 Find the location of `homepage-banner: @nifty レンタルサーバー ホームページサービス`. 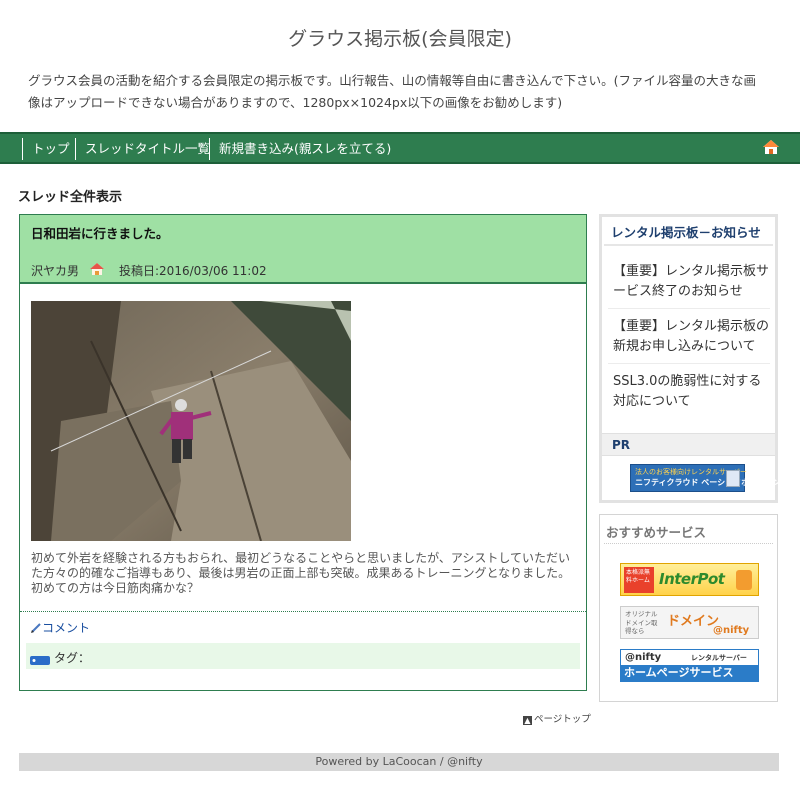

homepage-banner: @nifty レンタルサーバー ホームページサービス is located at coordinates (689, 665).